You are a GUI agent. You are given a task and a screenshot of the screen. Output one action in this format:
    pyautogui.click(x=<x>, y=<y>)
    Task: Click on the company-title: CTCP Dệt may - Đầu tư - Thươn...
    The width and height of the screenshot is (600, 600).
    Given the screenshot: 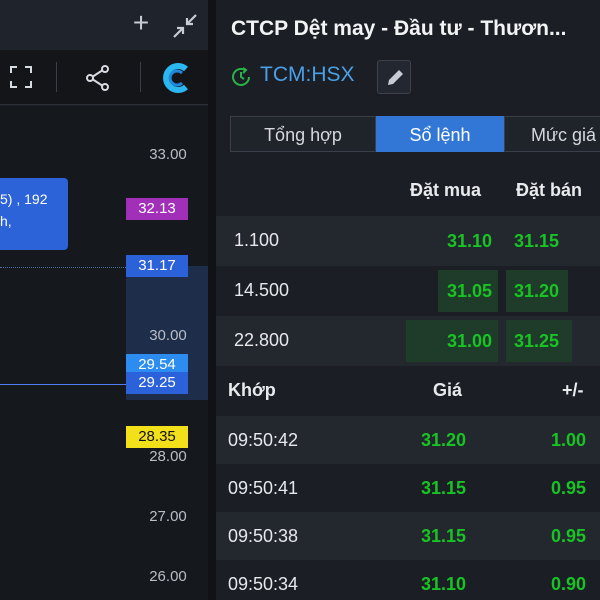 What is the action you would take?
    pyautogui.click(x=399, y=28)
    